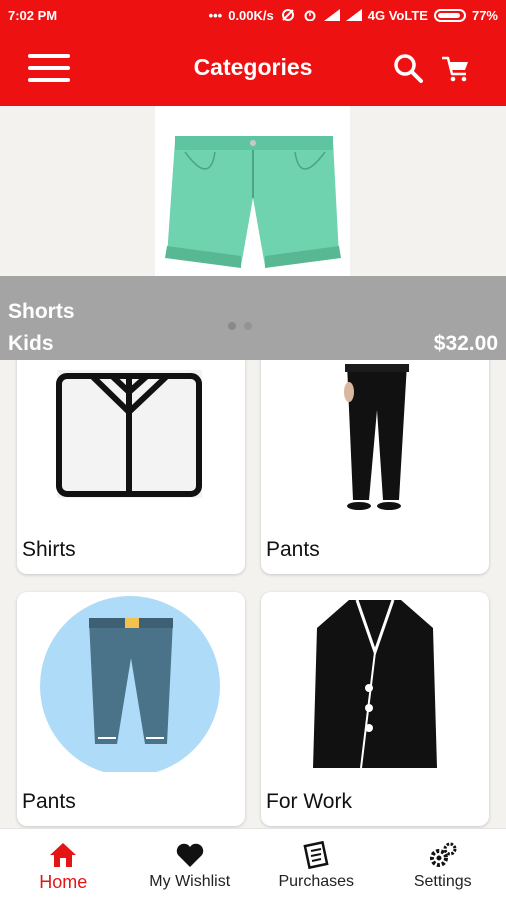  Describe the element at coordinates (465, 343) in the screenshot. I see `banner-product-price: $32.00` at that location.